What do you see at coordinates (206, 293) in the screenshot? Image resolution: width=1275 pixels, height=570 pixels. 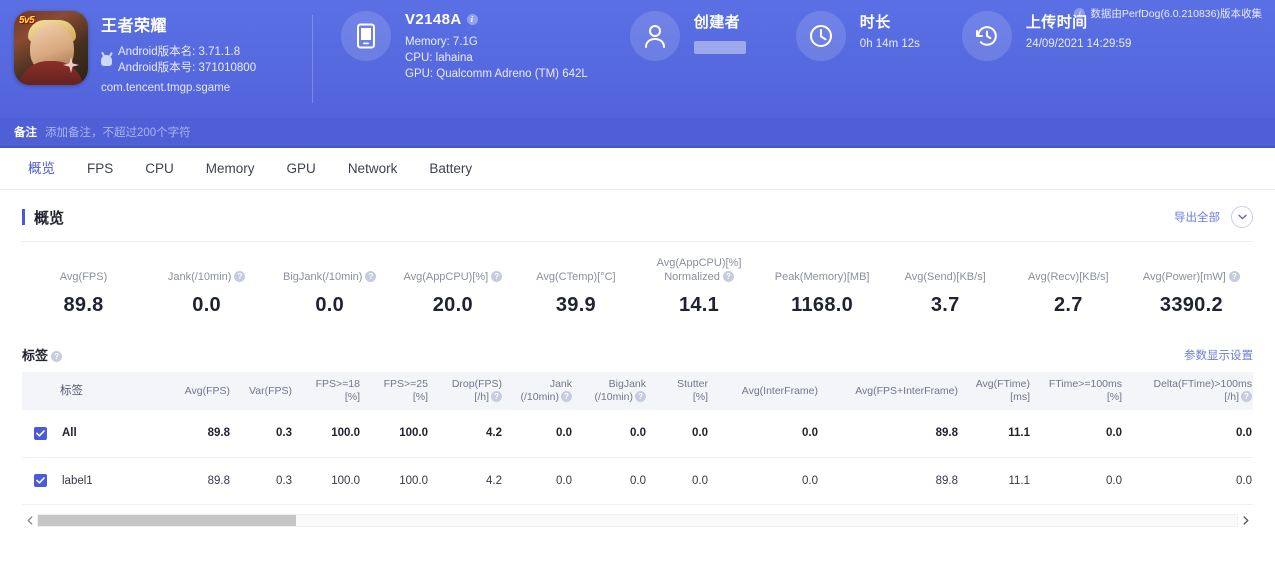 I see `metric-jank: Jank(/10min)? 0.0` at bounding box center [206, 293].